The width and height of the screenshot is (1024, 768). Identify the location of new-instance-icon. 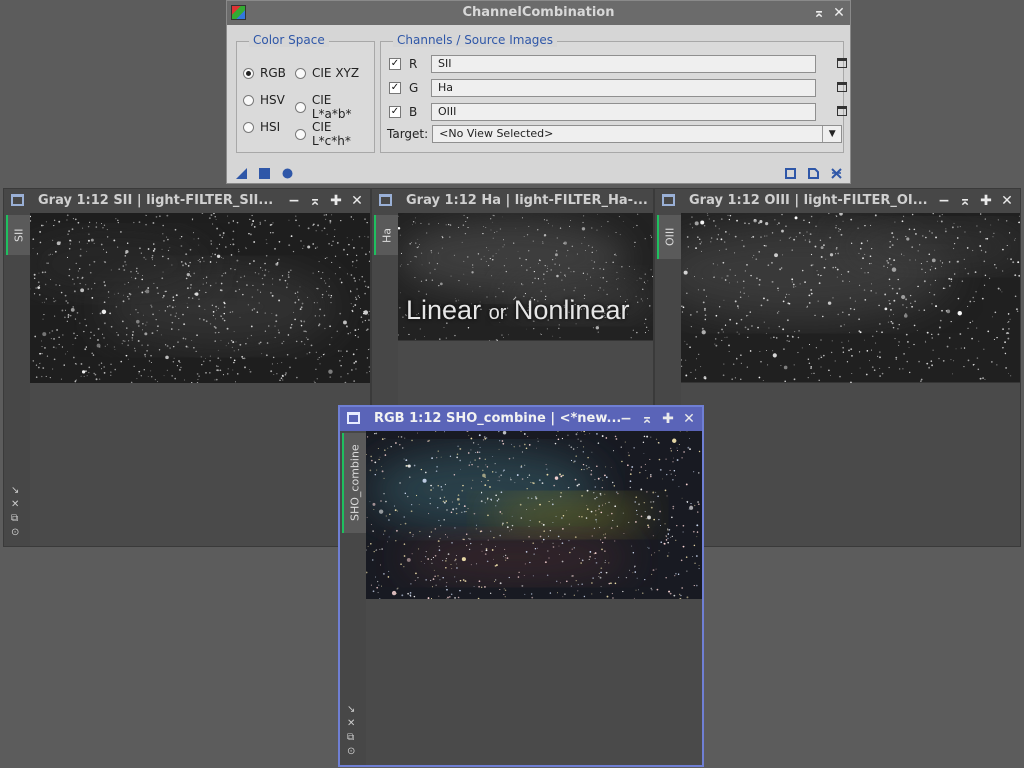
(241, 173).